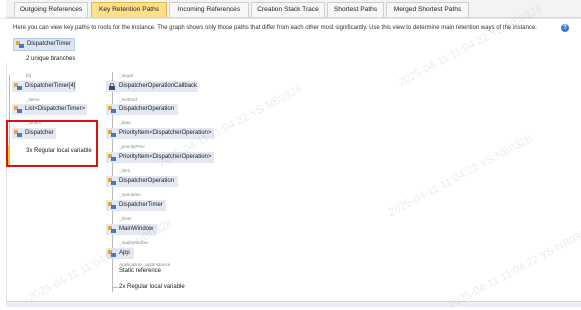 Image resolution: width=581 pixels, height=310 pixels. Describe the element at coordinates (125, 218) in the screenshot. I see `field-label: _timer` at that location.